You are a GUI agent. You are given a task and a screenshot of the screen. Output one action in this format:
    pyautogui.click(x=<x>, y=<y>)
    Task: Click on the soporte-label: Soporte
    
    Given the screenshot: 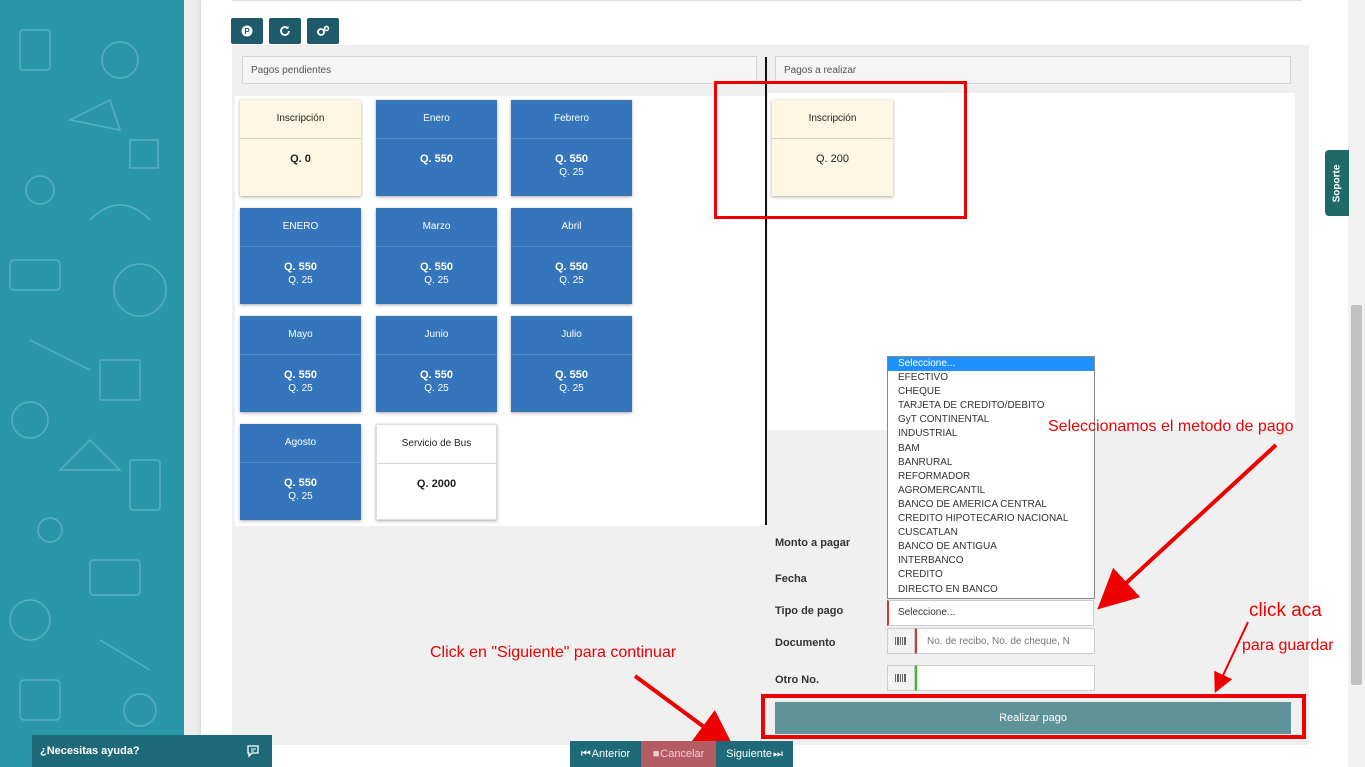 What is the action you would take?
    pyautogui.click(x=1337, y=183)
    